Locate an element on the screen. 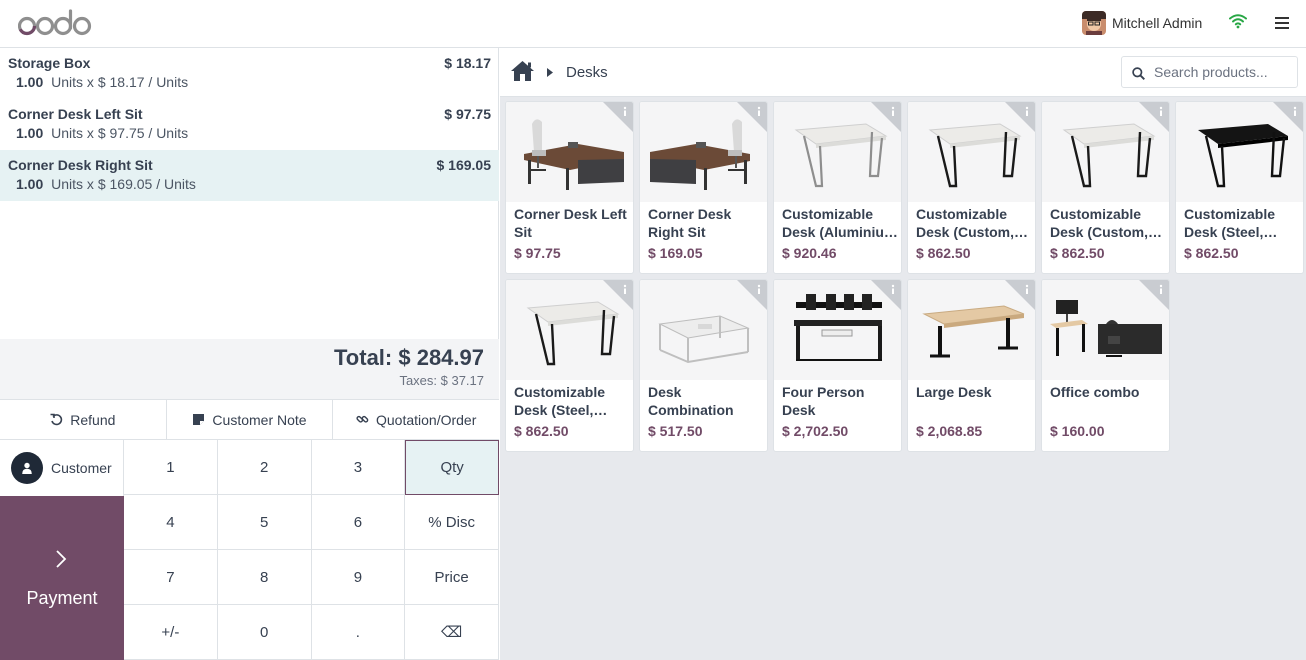 This screenshot has width=1306, height=660. order-line-detail: 1.00 Units x $ 18.17 / Units is located at coordinates (102, 82).